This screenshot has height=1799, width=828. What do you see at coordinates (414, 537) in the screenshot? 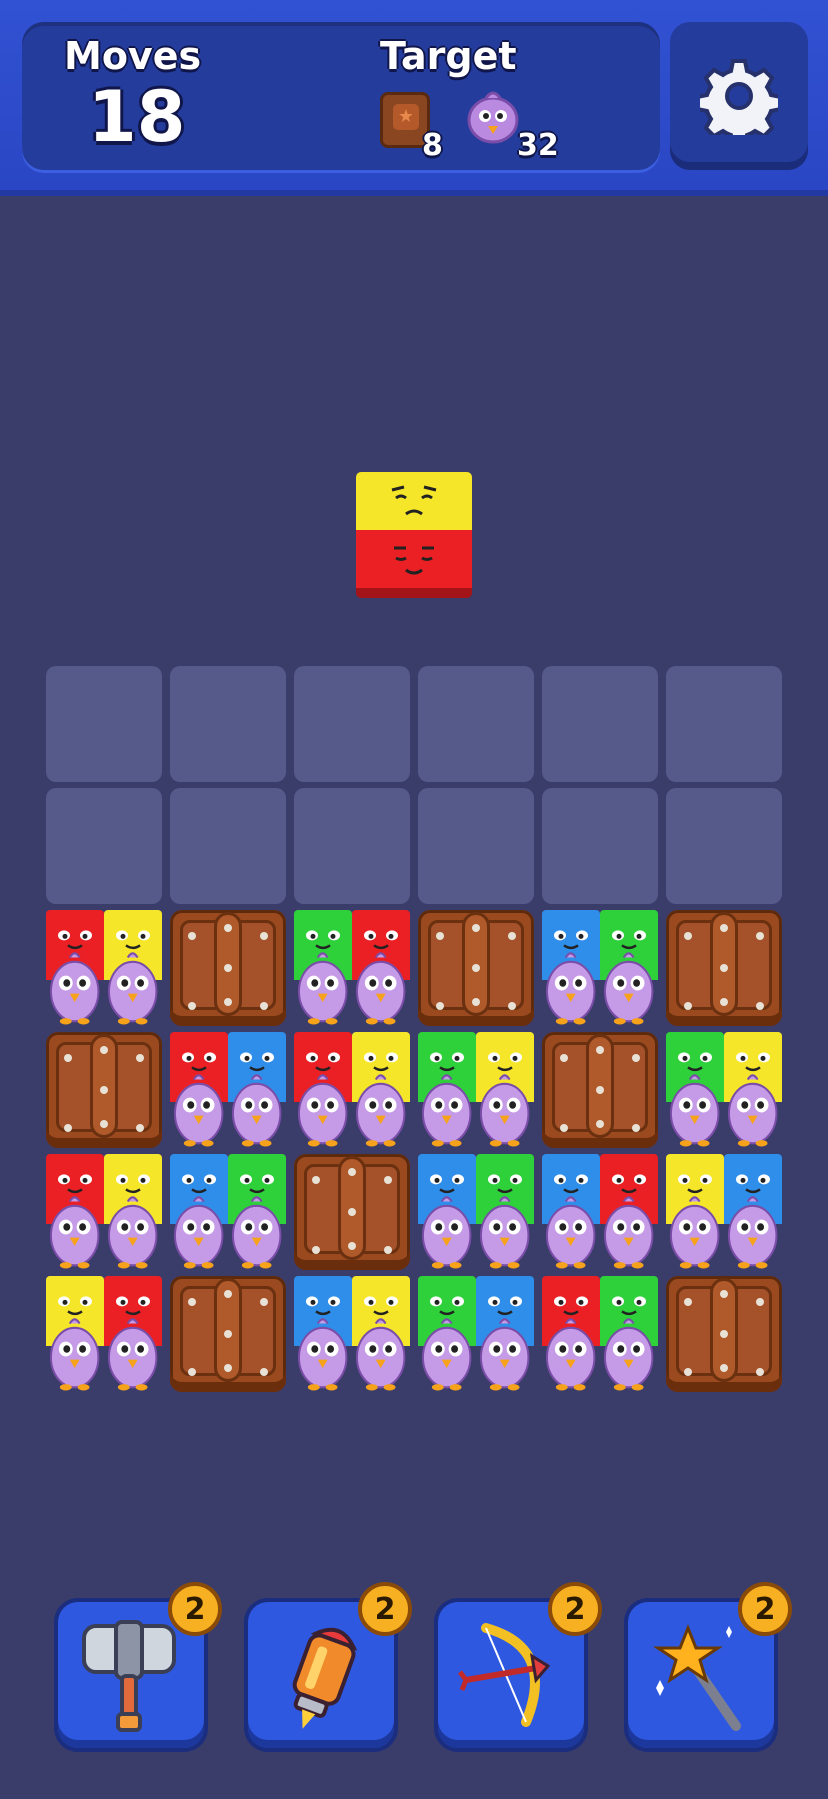
I see `falling-piece` at bounding box center [414, 537].